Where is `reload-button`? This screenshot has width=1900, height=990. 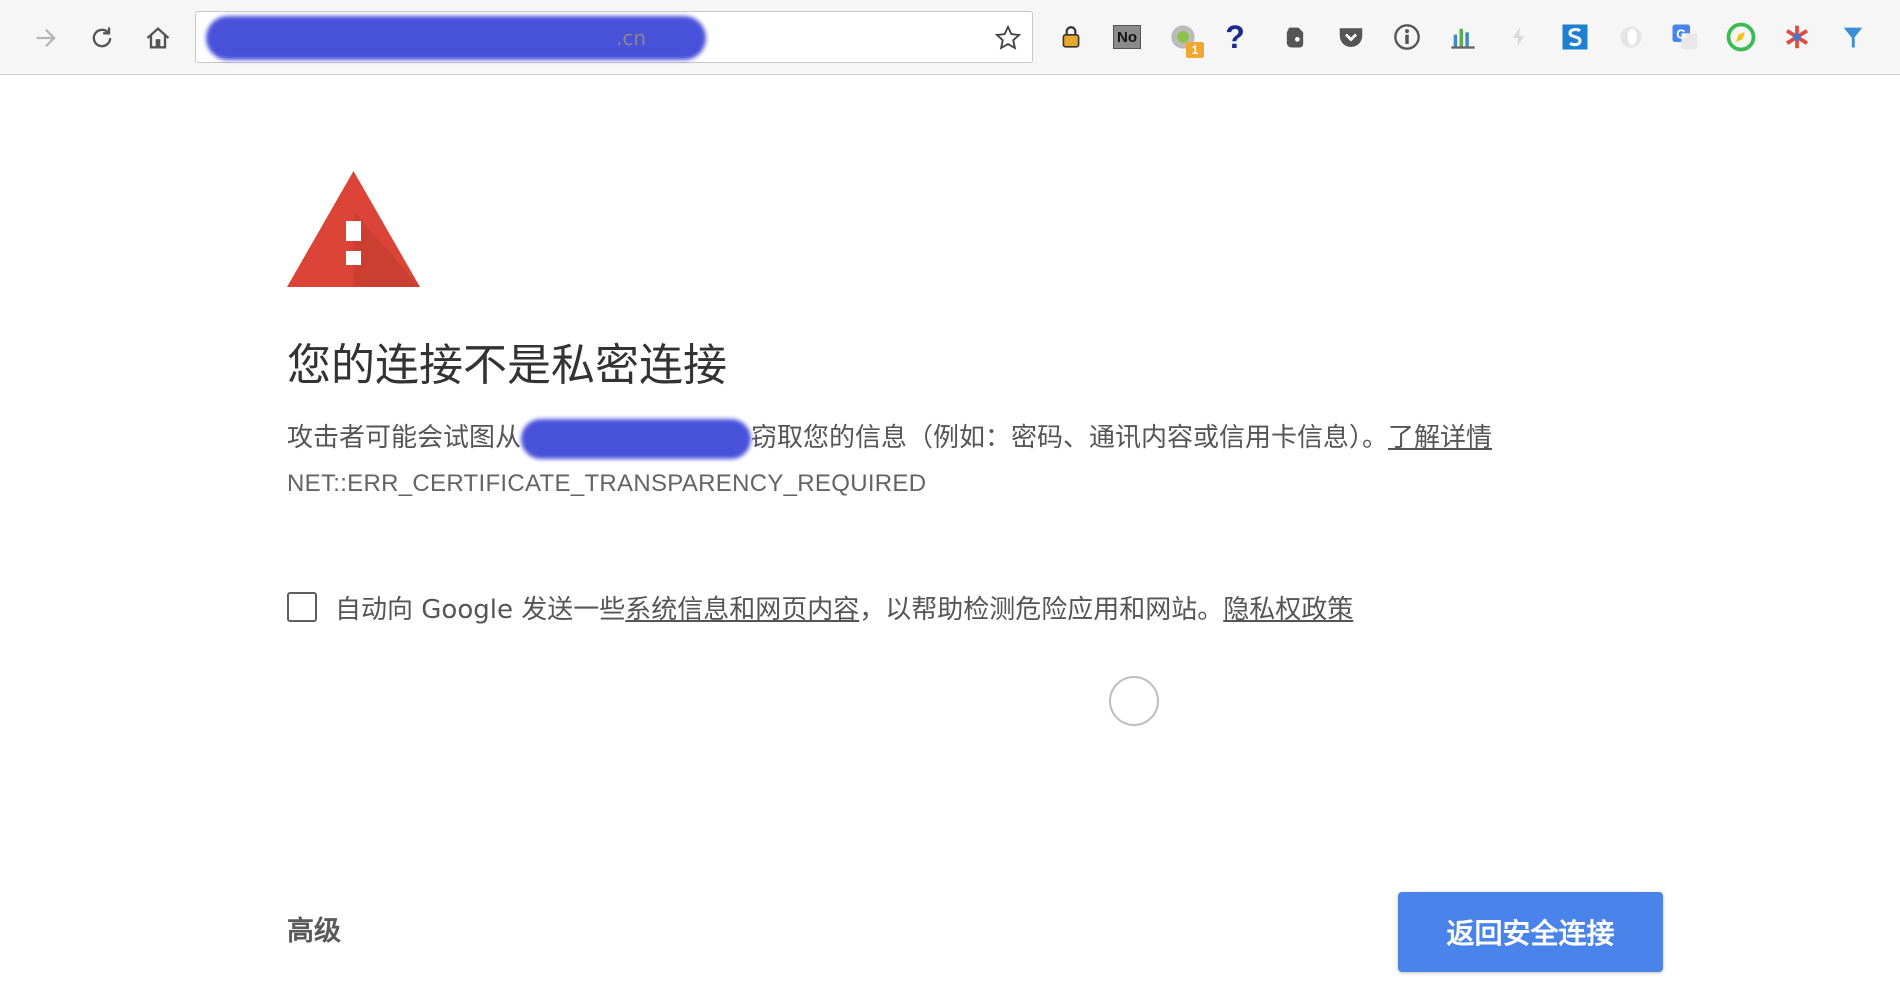
reload-button is located at coordinates (102, 38).